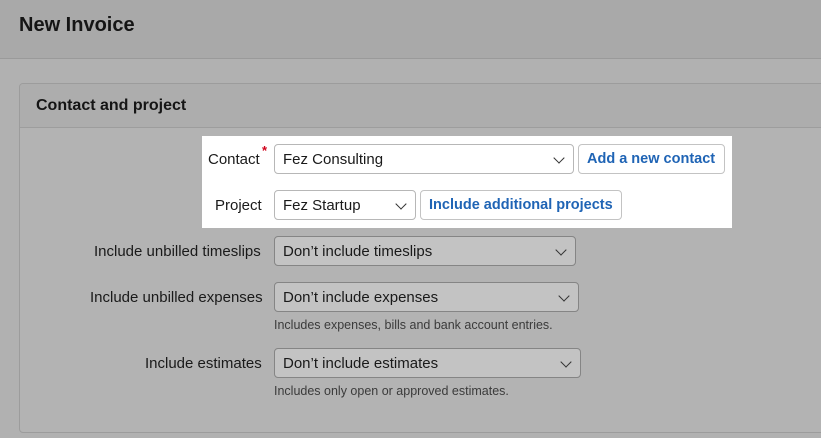  Describe the element at coordinates (420, 106) in the screenshot. I see `panel-header: Contact and project` at that location.